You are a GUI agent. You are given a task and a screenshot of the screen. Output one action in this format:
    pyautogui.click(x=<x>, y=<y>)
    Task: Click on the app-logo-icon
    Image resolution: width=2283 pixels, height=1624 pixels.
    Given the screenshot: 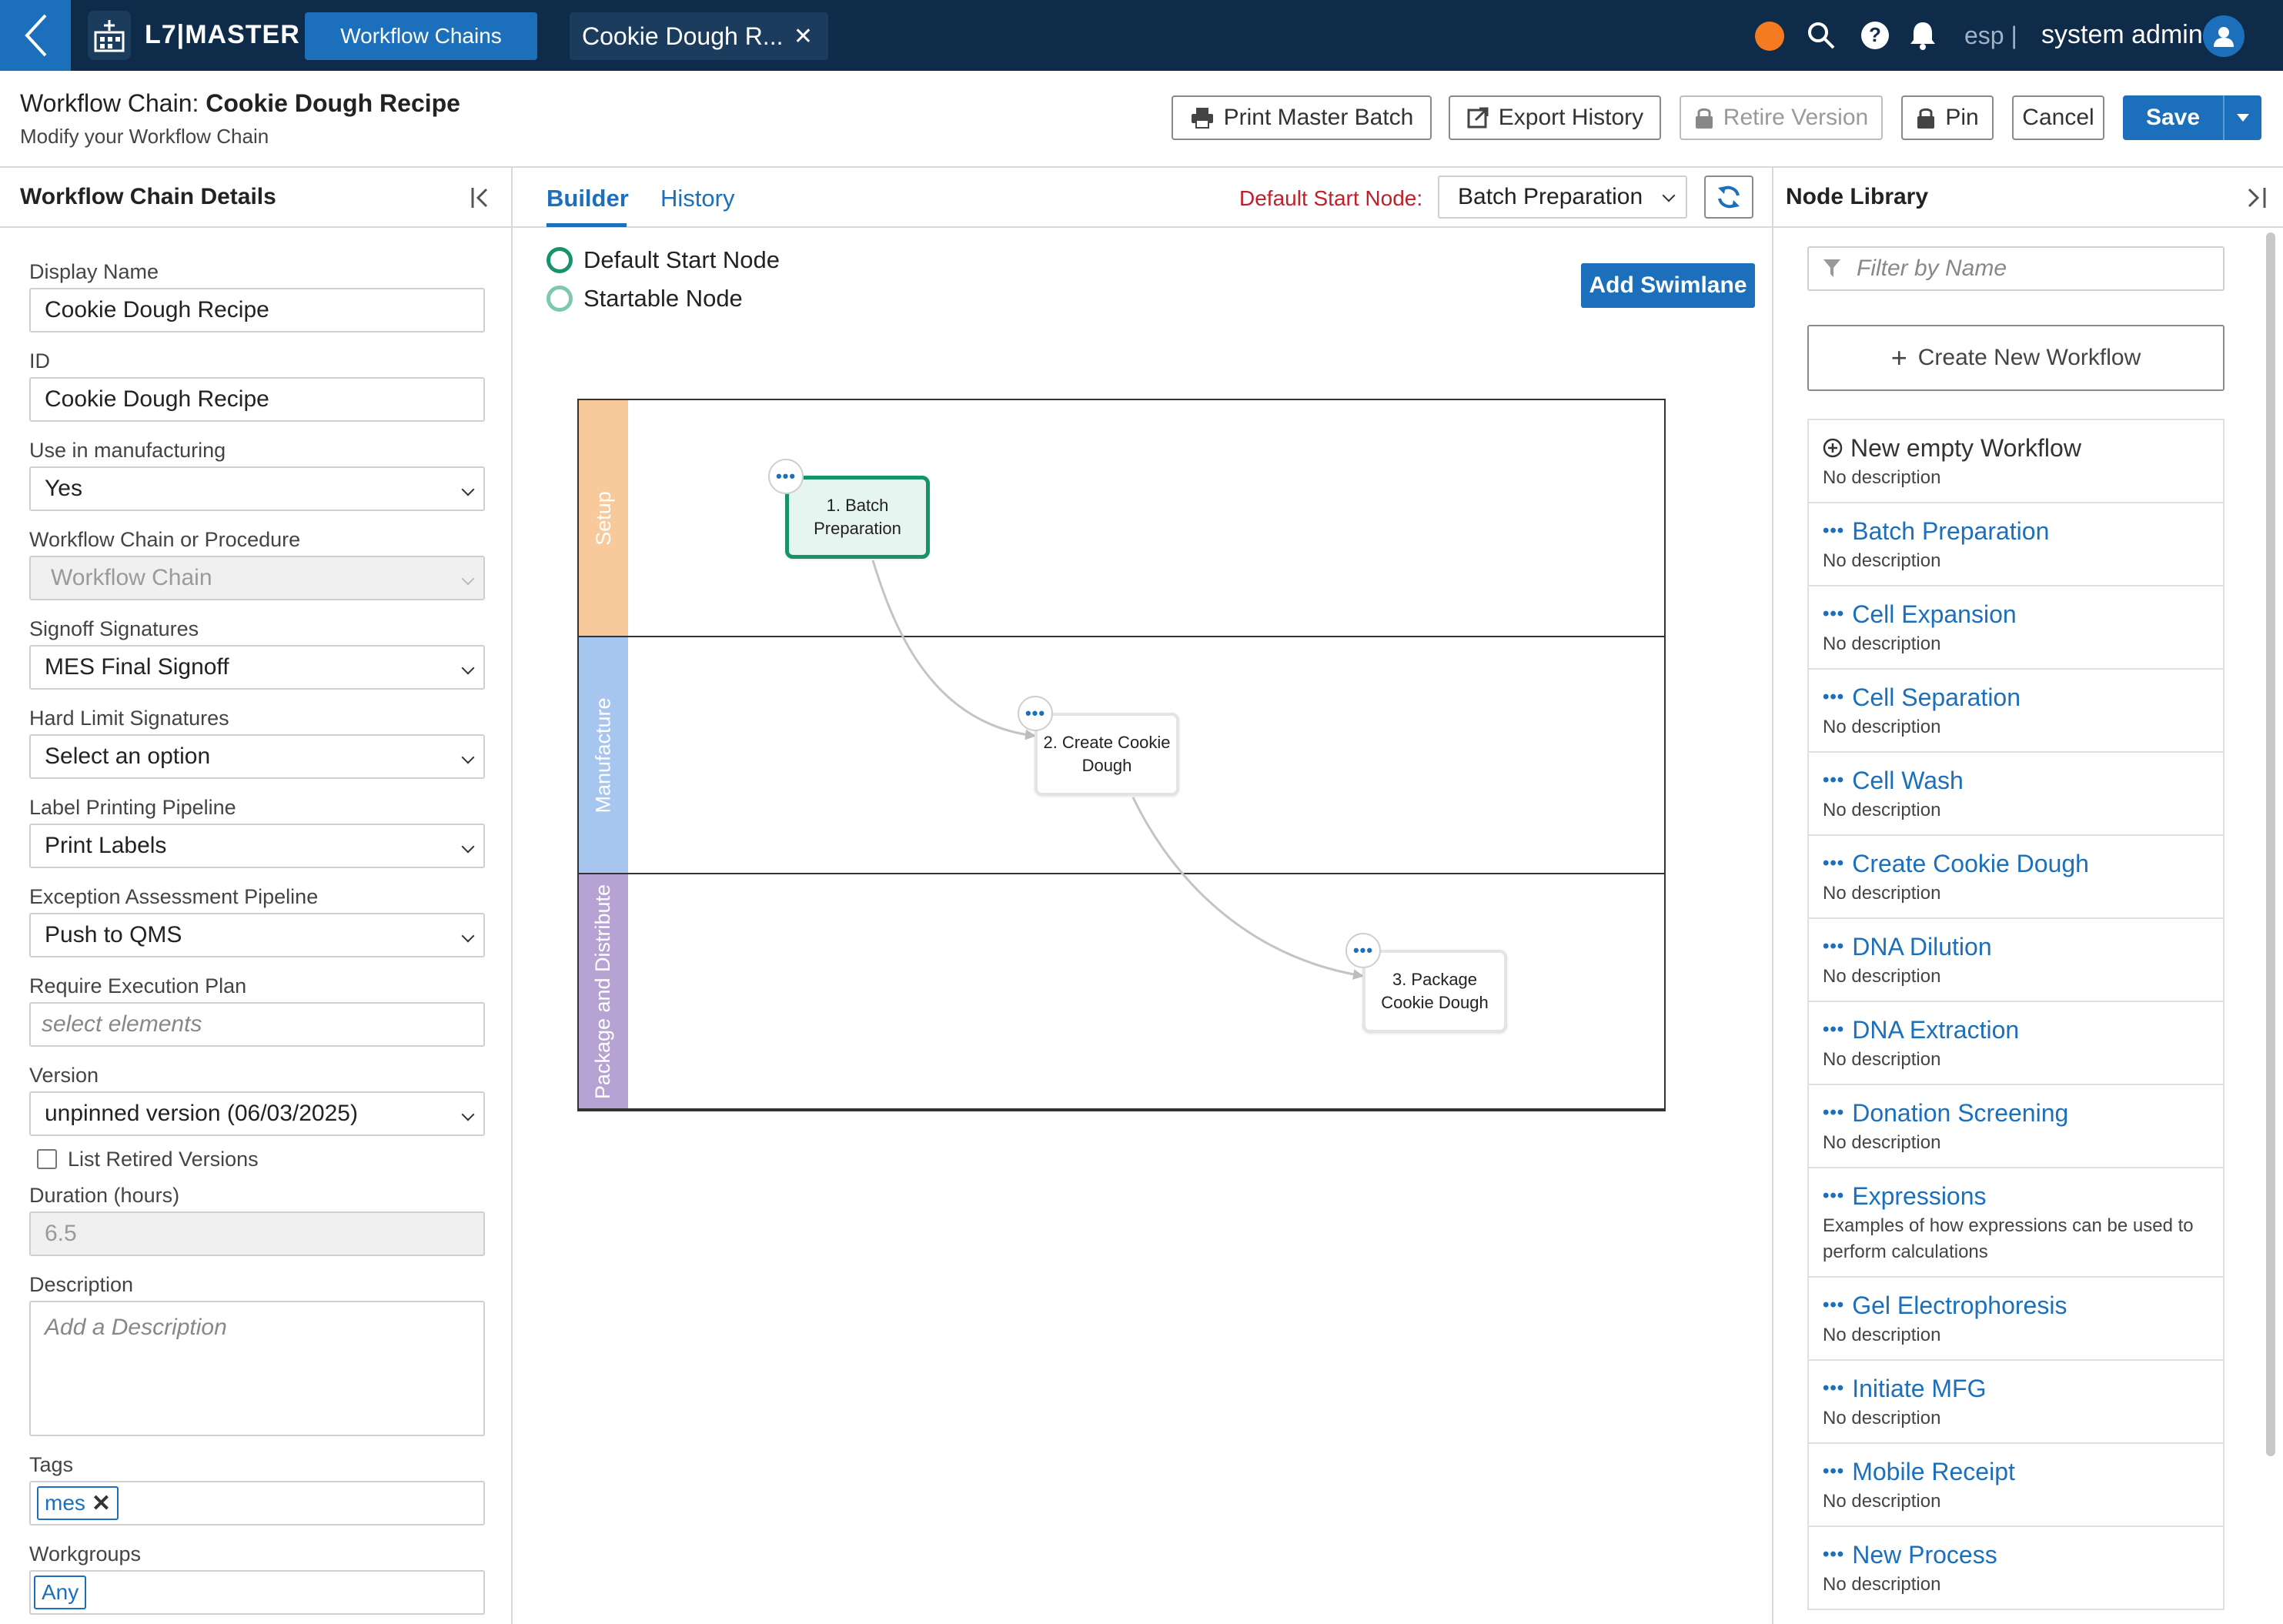 What is the action you would take?
    pyautogui.click(x=109, y=35)
    